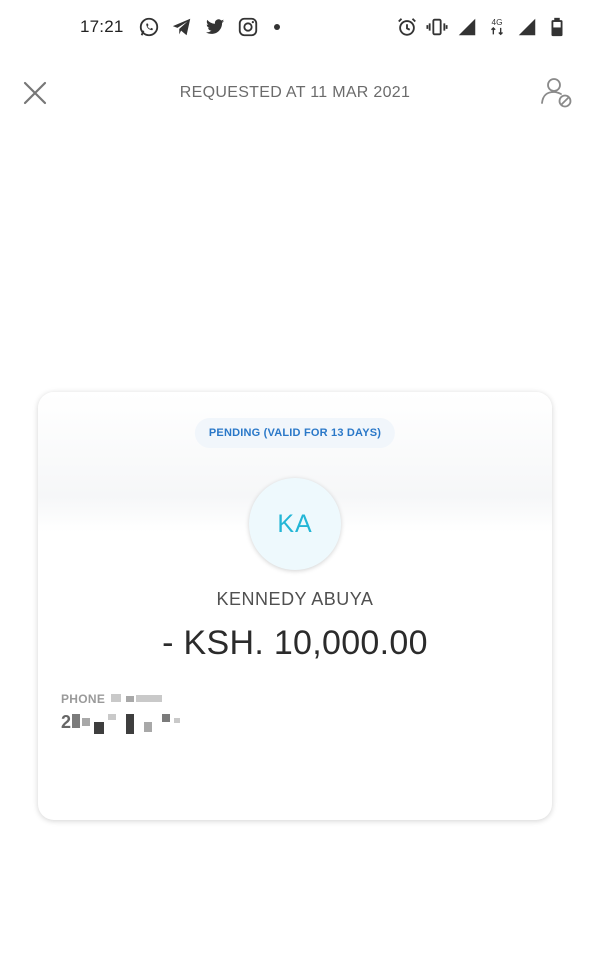 The image size is (590, 972). What do you see at coordinates (277, 27) in the screenshot?
I see `notification-dot-icon` at bounding box center [277, 27].